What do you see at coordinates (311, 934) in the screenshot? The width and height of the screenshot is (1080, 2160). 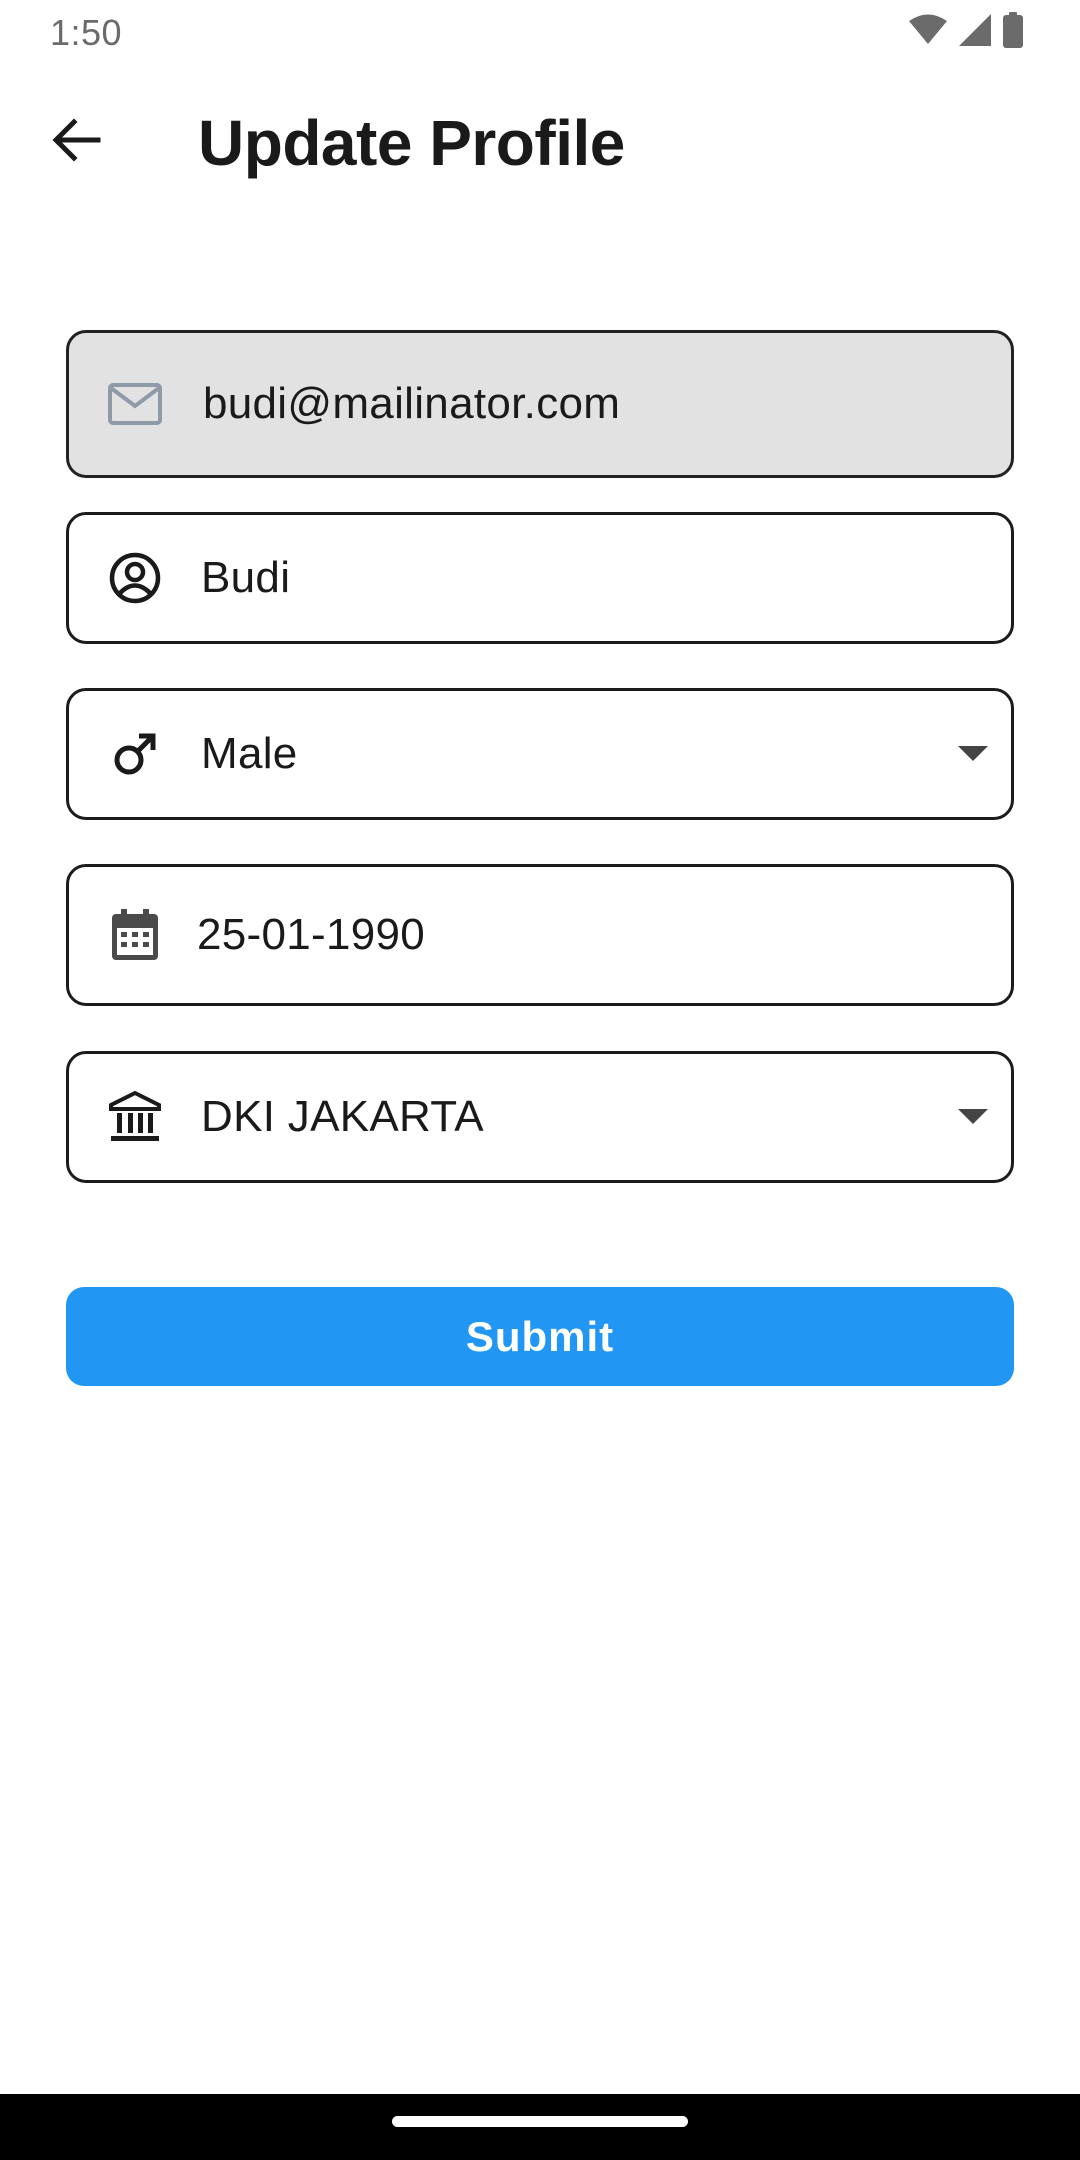 I see `birth-date-value: 25-01-1990` at bounding box center [311, 934].